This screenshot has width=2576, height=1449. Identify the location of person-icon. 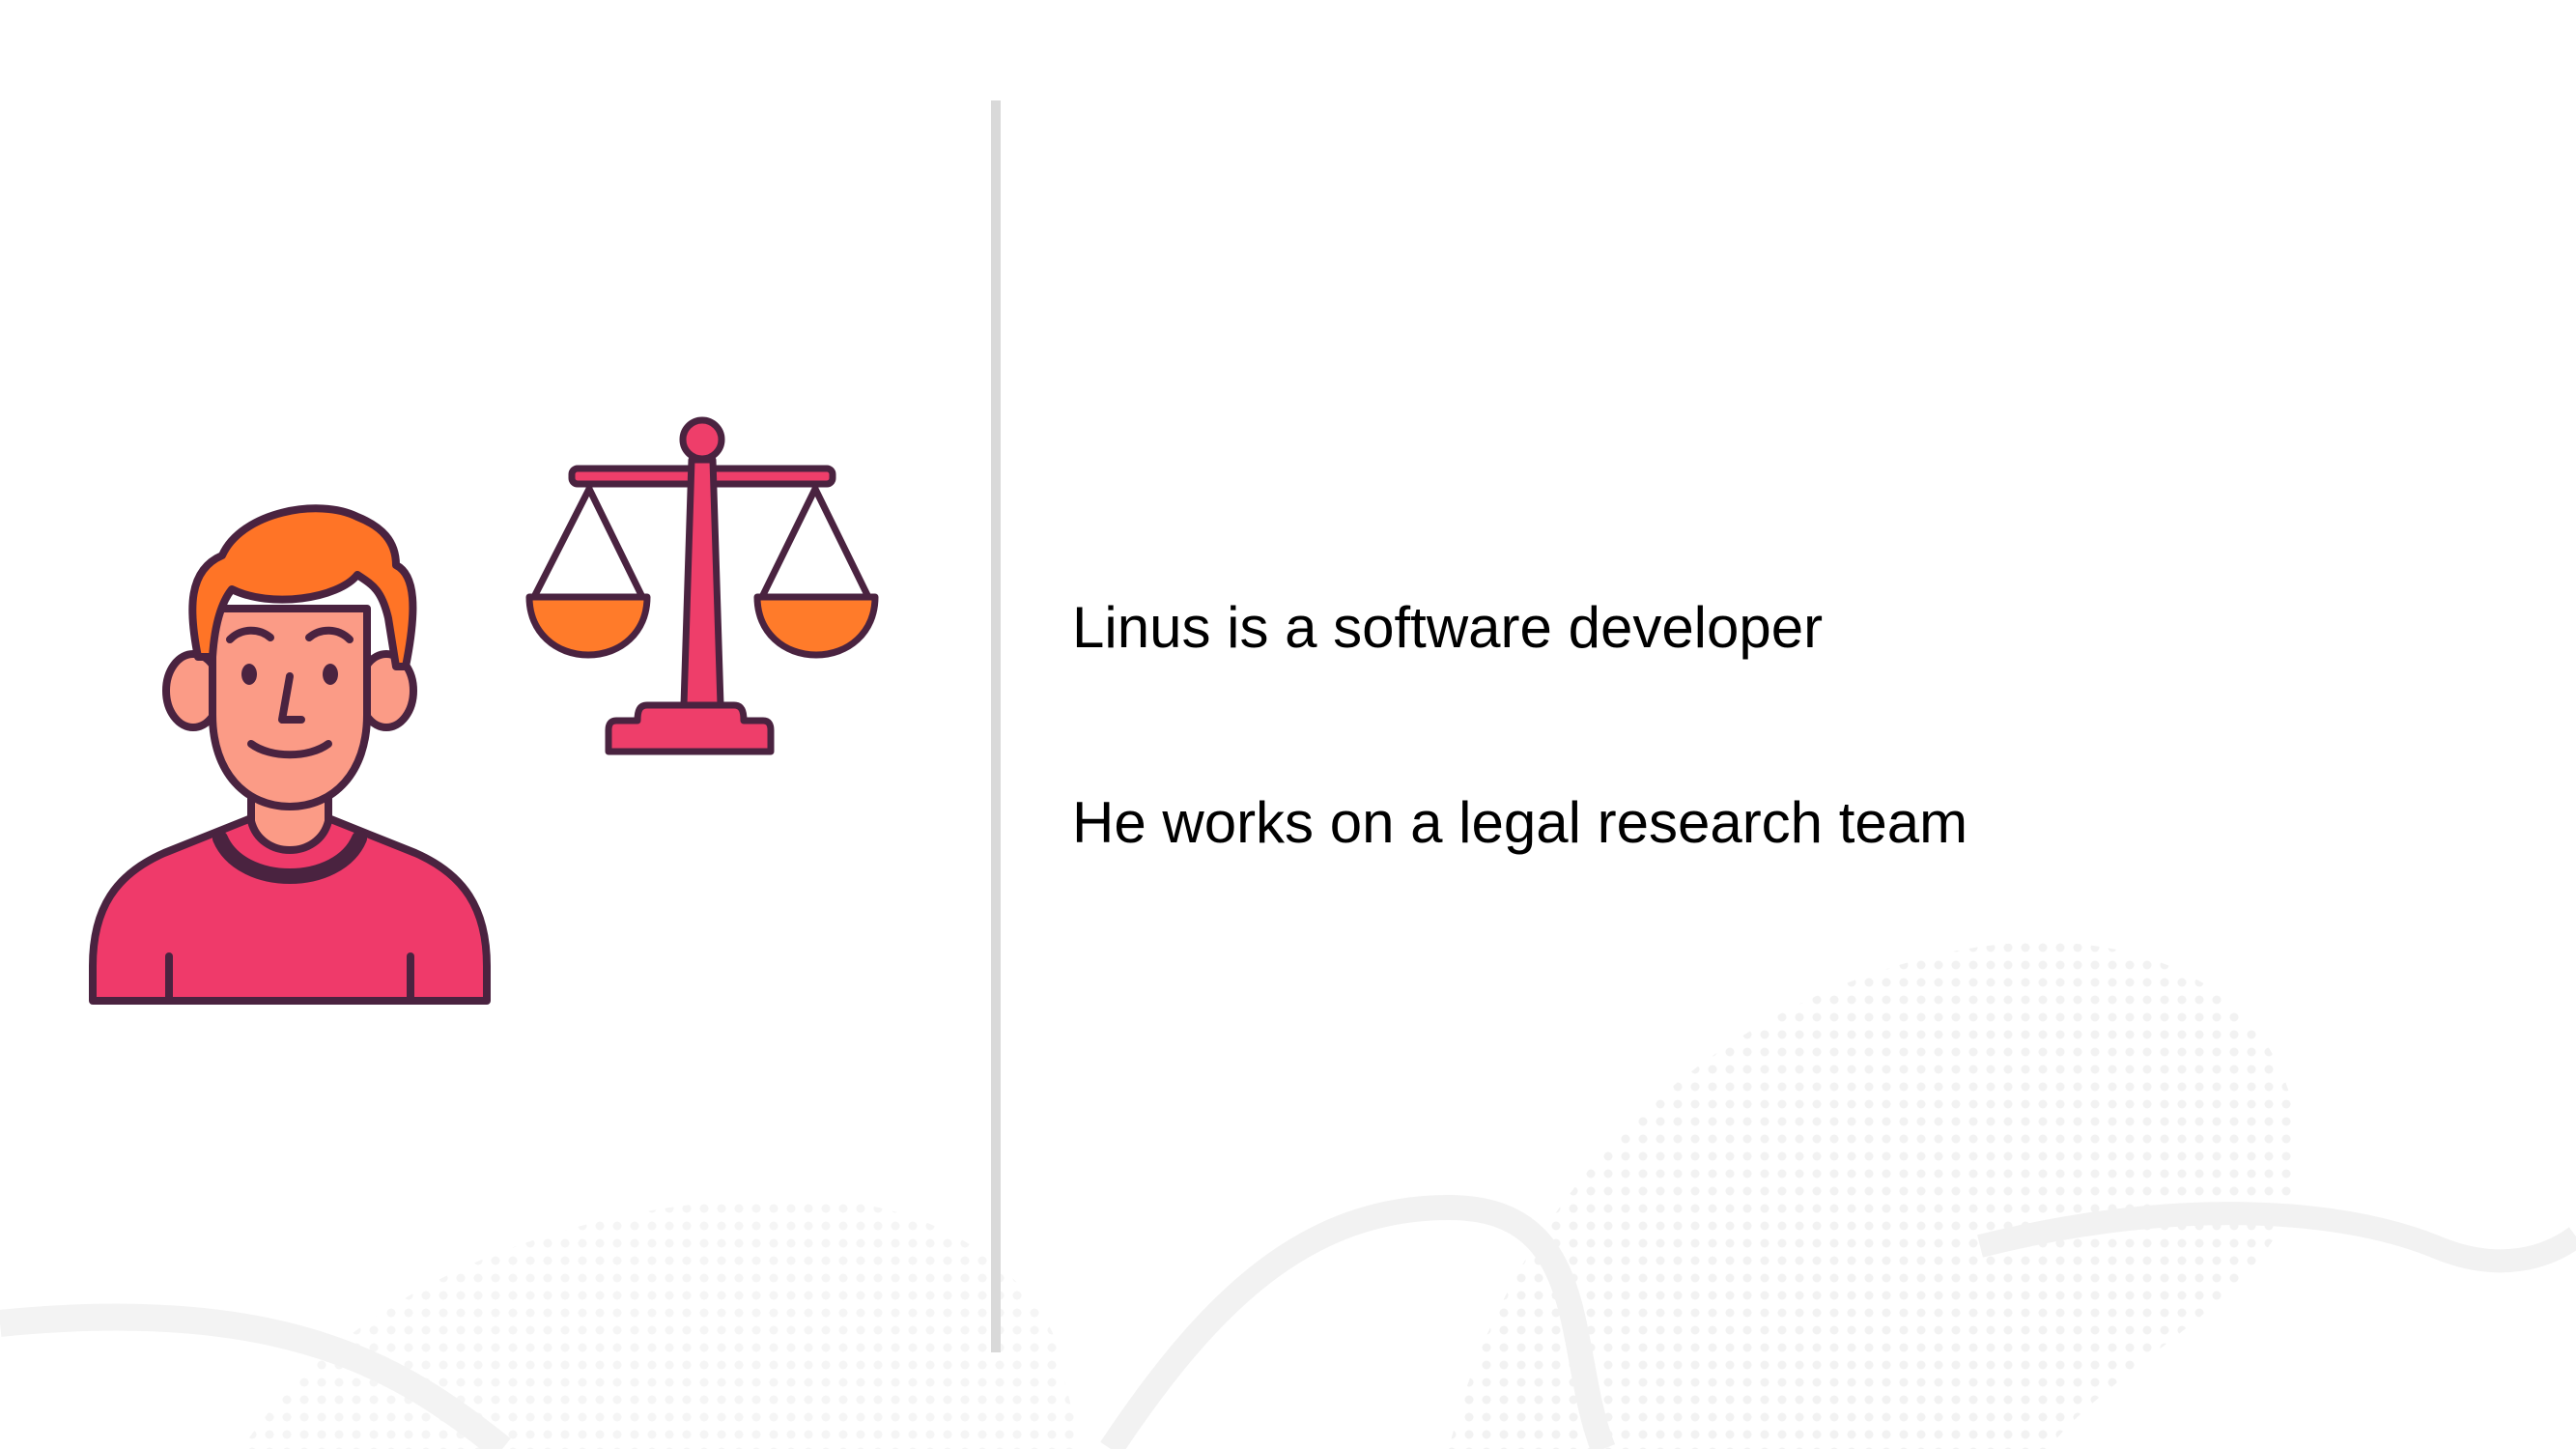
(290, 754).